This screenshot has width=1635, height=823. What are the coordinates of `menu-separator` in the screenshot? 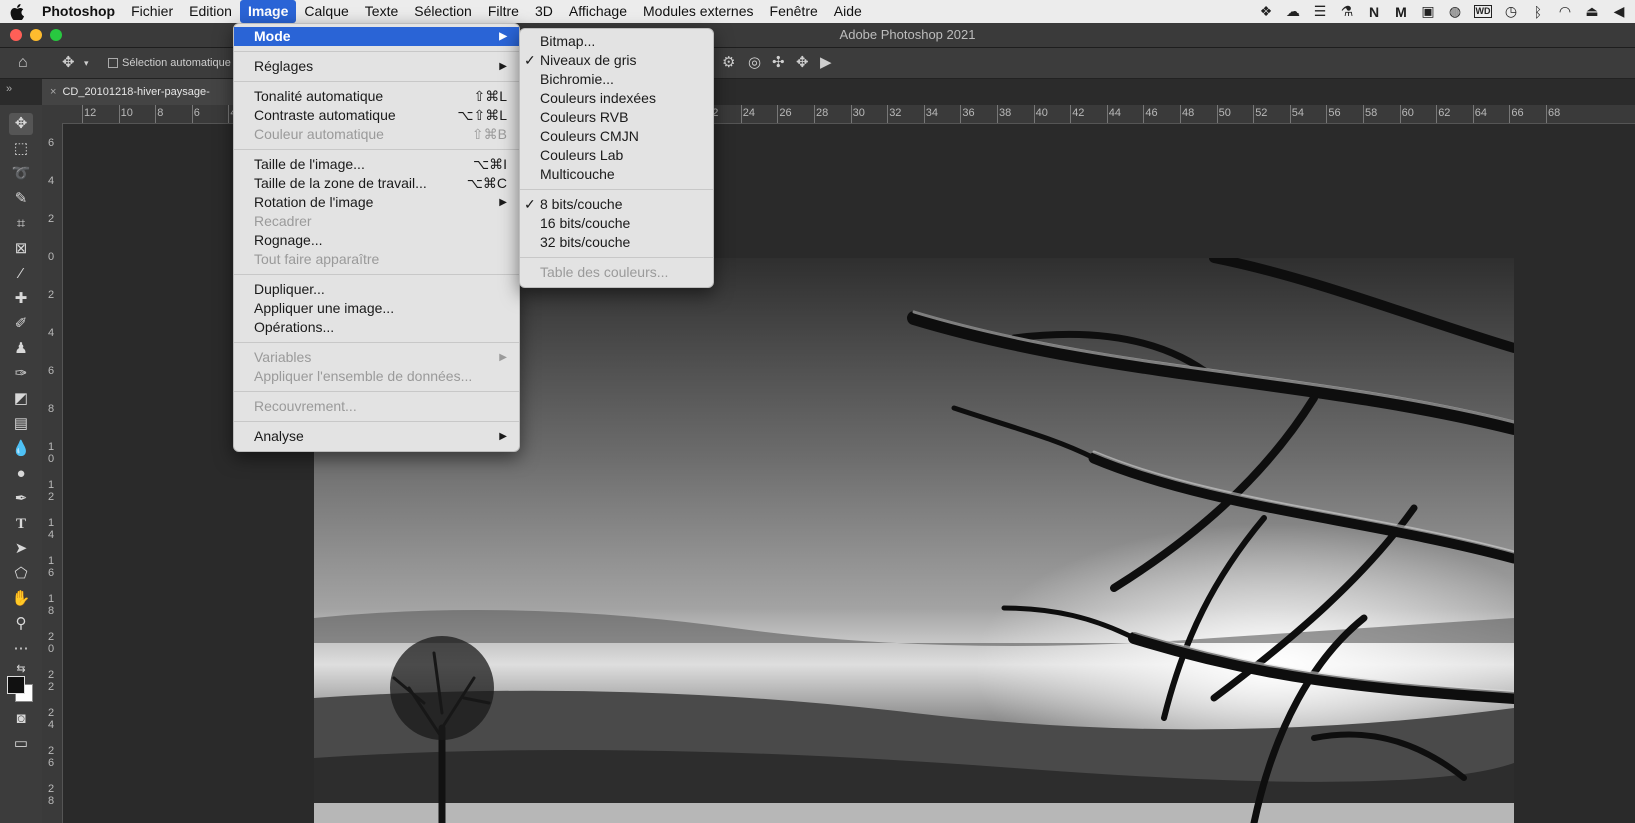 It's located at (376, 391).